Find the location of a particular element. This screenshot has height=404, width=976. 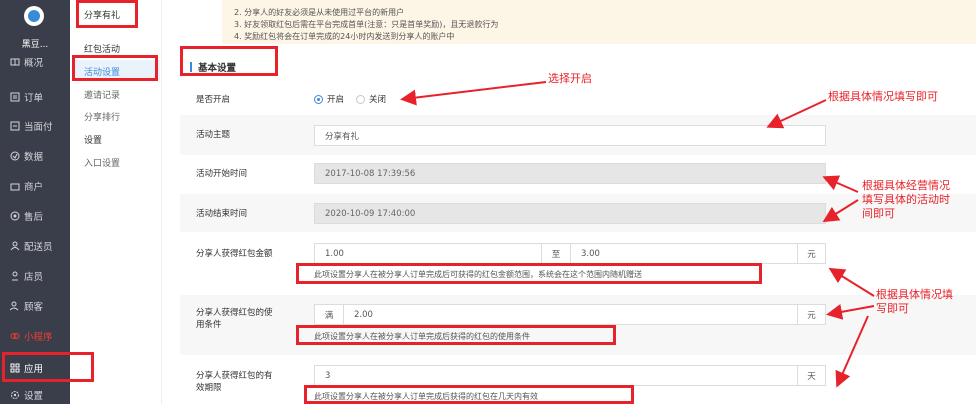

nav-item-merchant: 商户 is located at coordinates (26, 186).